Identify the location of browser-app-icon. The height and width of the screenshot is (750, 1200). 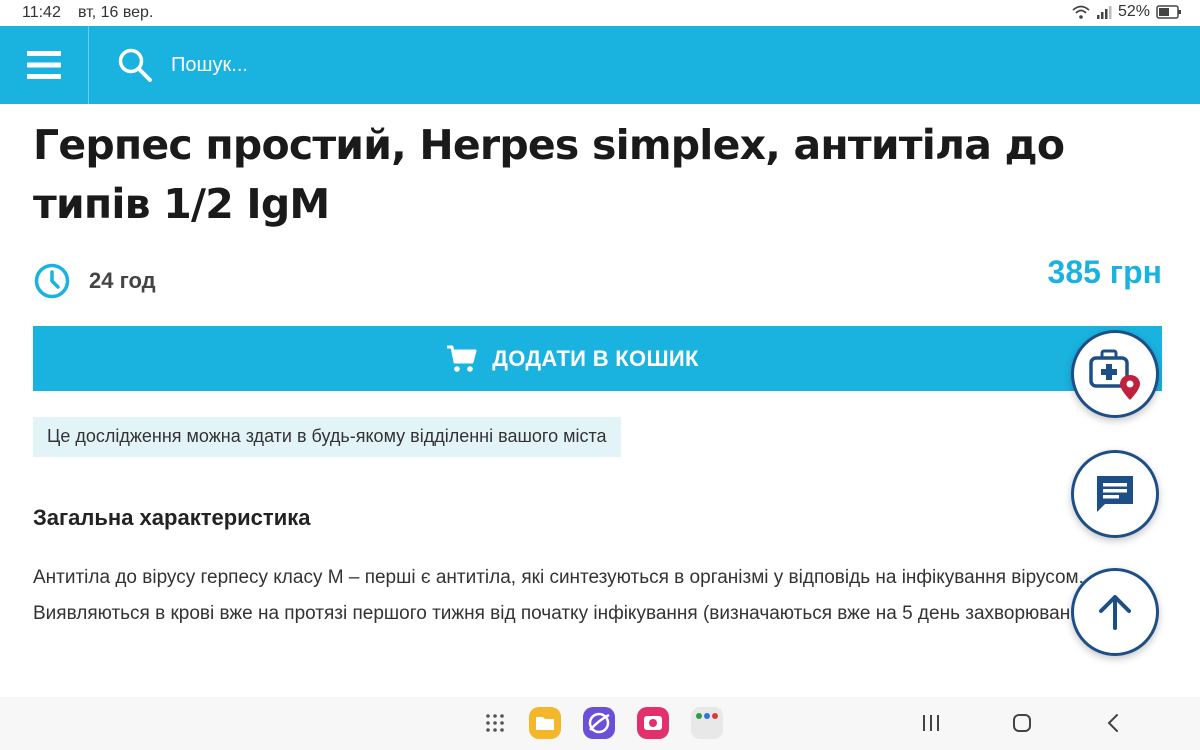
(599, 723).